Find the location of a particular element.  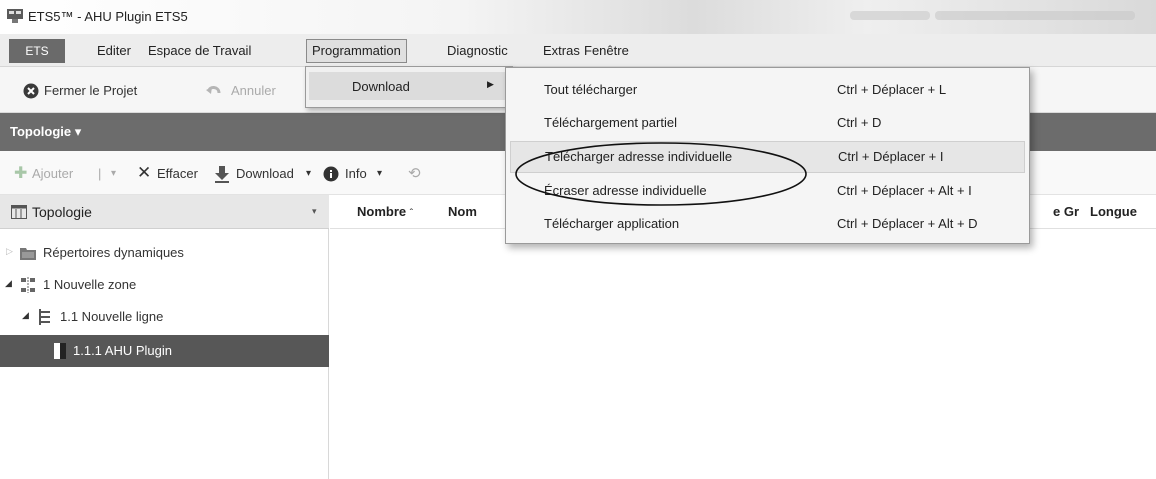

tree-item-nouvelle-ligne: ◢ 1.1 Nouvelle ligne is located at coordinates (164, 317).